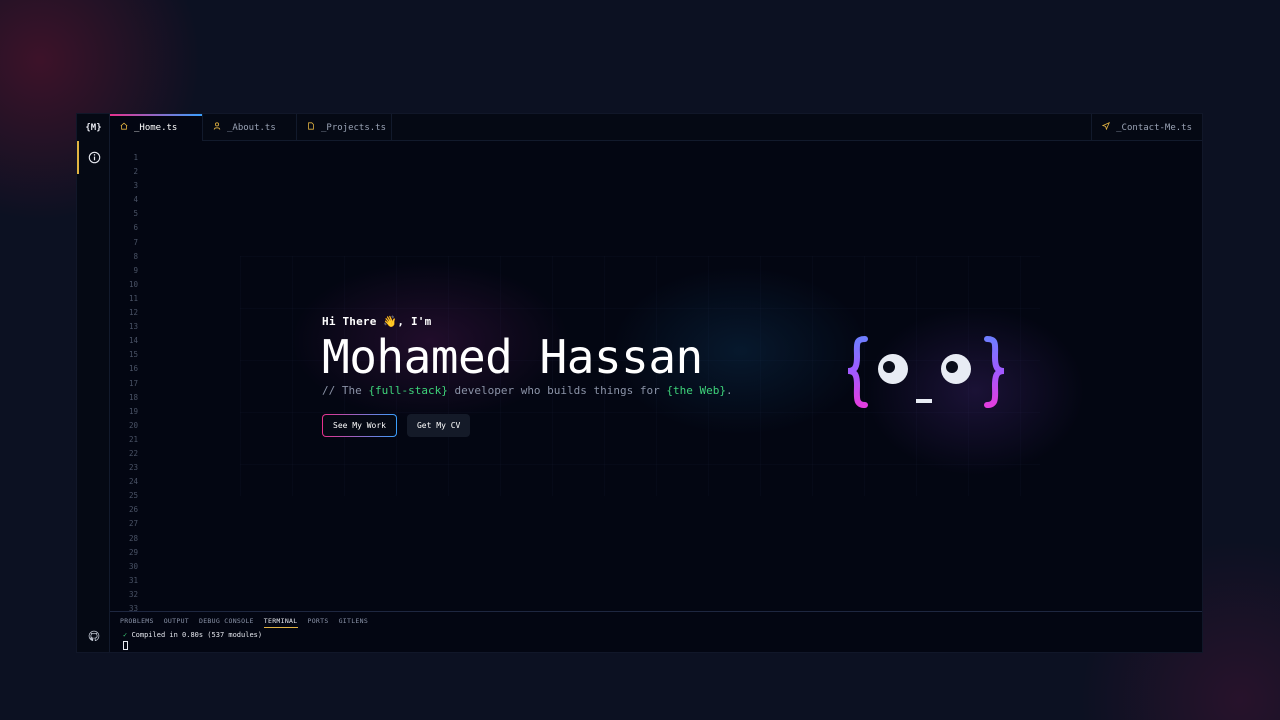 Image resolution: width=1280 pixels, height=720 pixels. Describe the element at coordinates (133, 594) in the screenshot. I see `line-number: 32` at that location.